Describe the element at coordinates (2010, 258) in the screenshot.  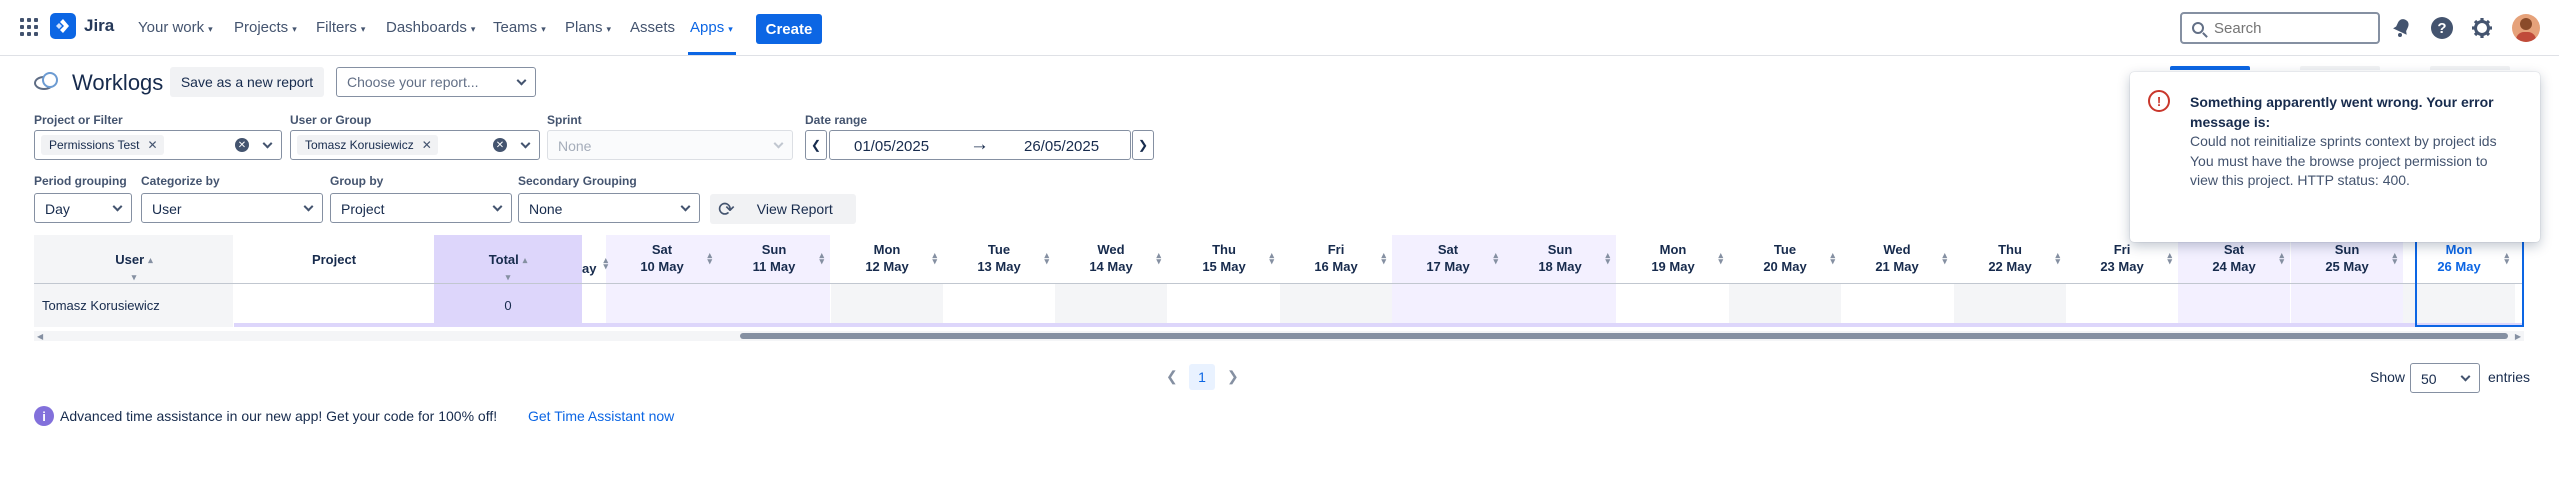
I see `col-header-day: Thu 22 May ▴ ▾` at that location.